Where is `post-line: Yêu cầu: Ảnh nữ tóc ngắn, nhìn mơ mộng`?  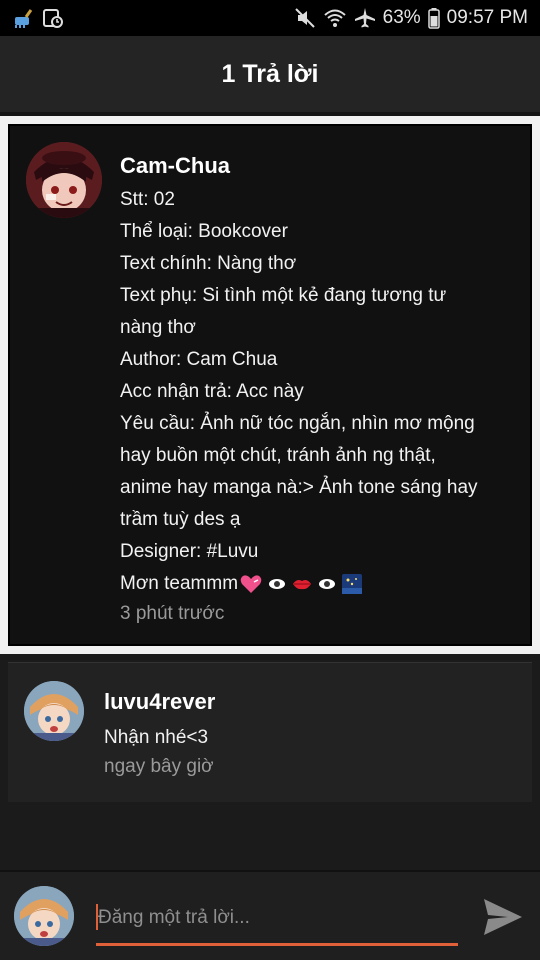
post-line: Yêu cầu: Ảnh nữ tóc ngắn, nhìn mơ mộng is located at coordinates (297, 423).